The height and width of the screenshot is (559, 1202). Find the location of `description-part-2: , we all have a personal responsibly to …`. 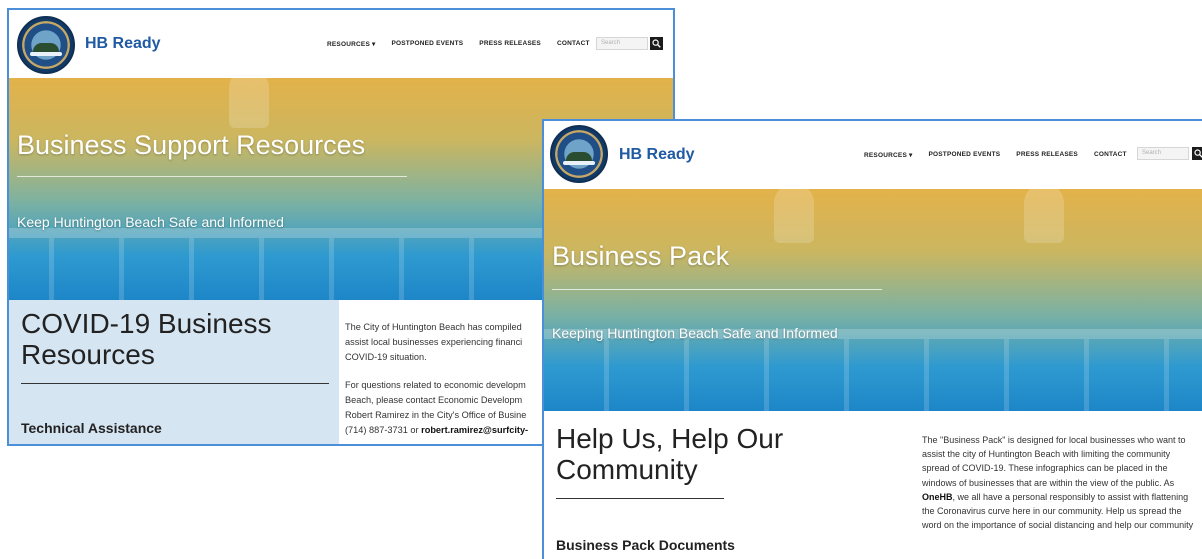

description-part-2: , we all have a personal responsibly to … is located at coordinates (1058, 511).